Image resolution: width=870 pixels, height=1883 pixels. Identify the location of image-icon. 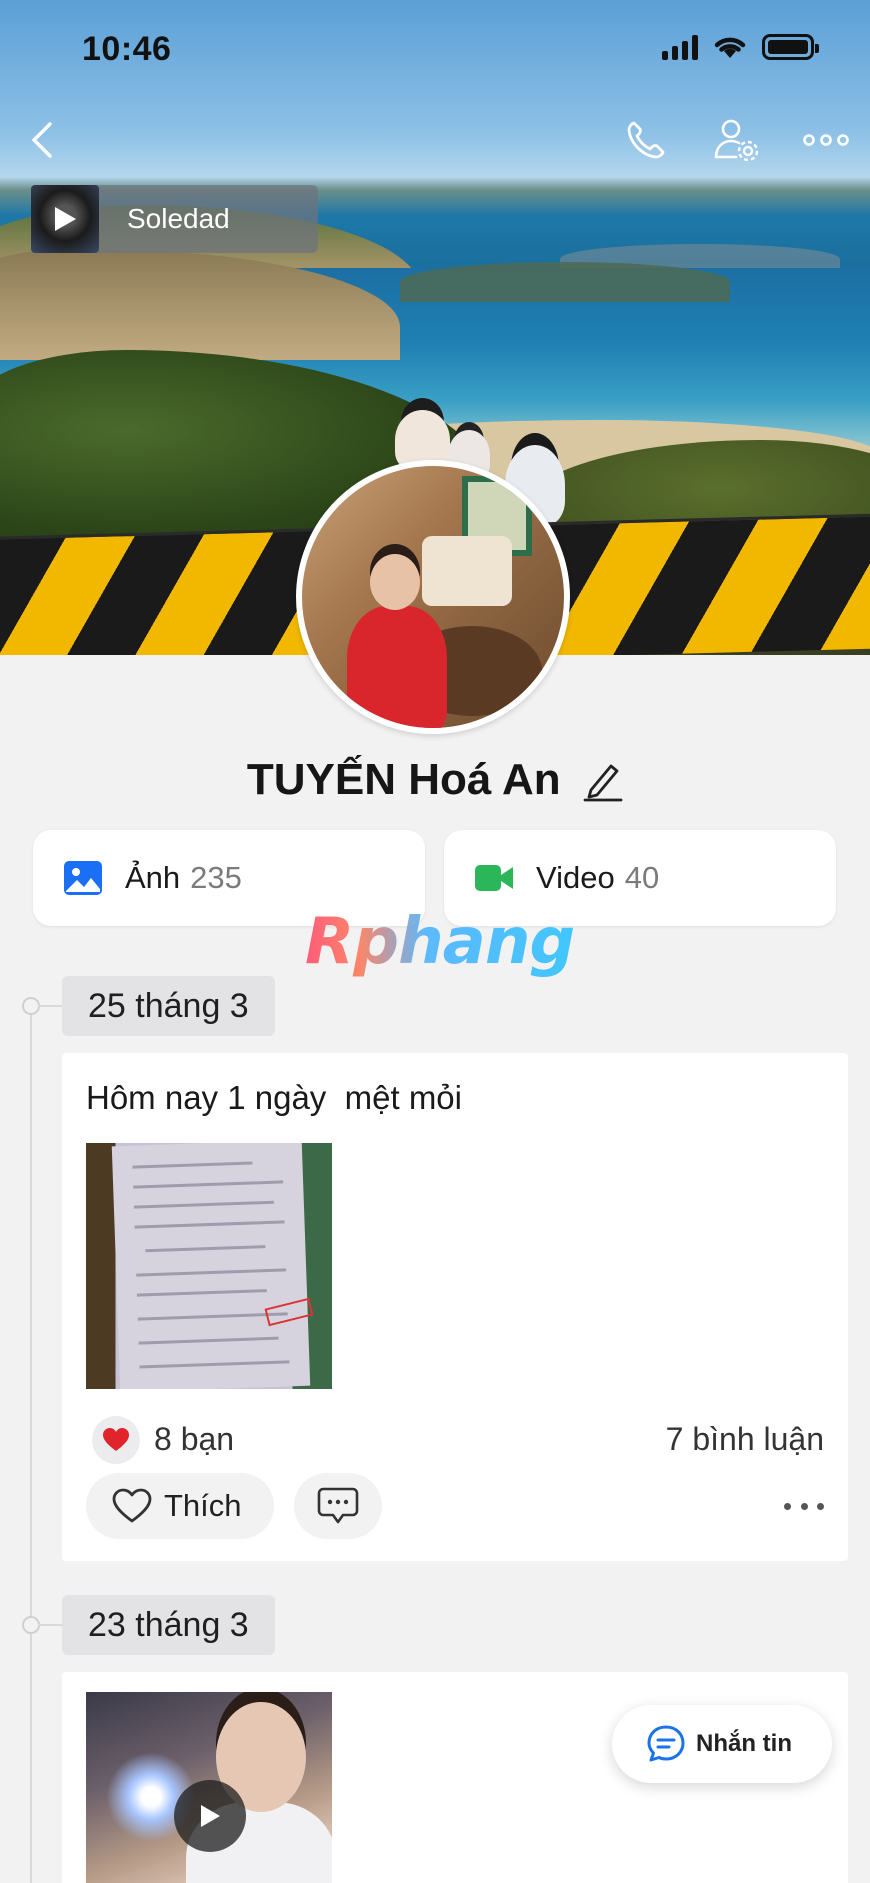
(83, 878).